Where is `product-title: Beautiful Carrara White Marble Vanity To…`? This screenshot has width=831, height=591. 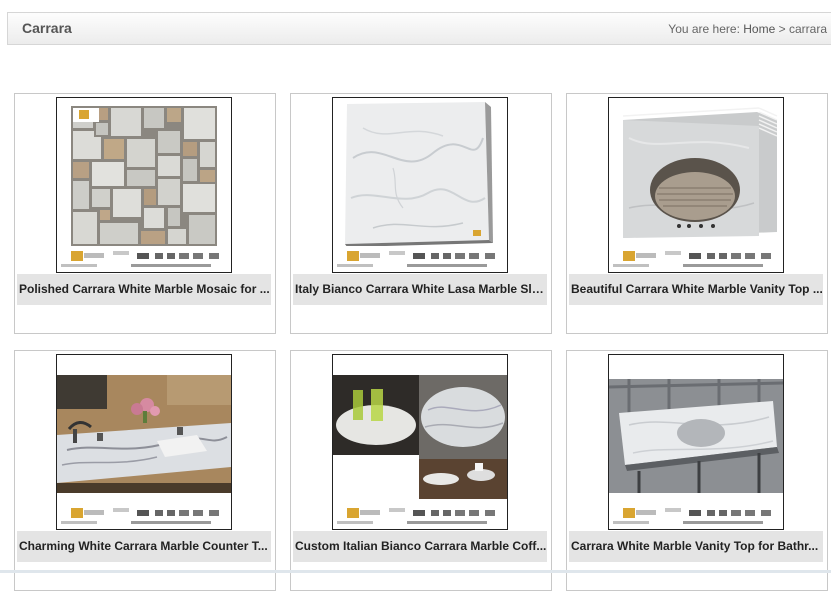
product-title: Beautiful Carrara White Marble Vanity To… is located at coordinates (696, 289).